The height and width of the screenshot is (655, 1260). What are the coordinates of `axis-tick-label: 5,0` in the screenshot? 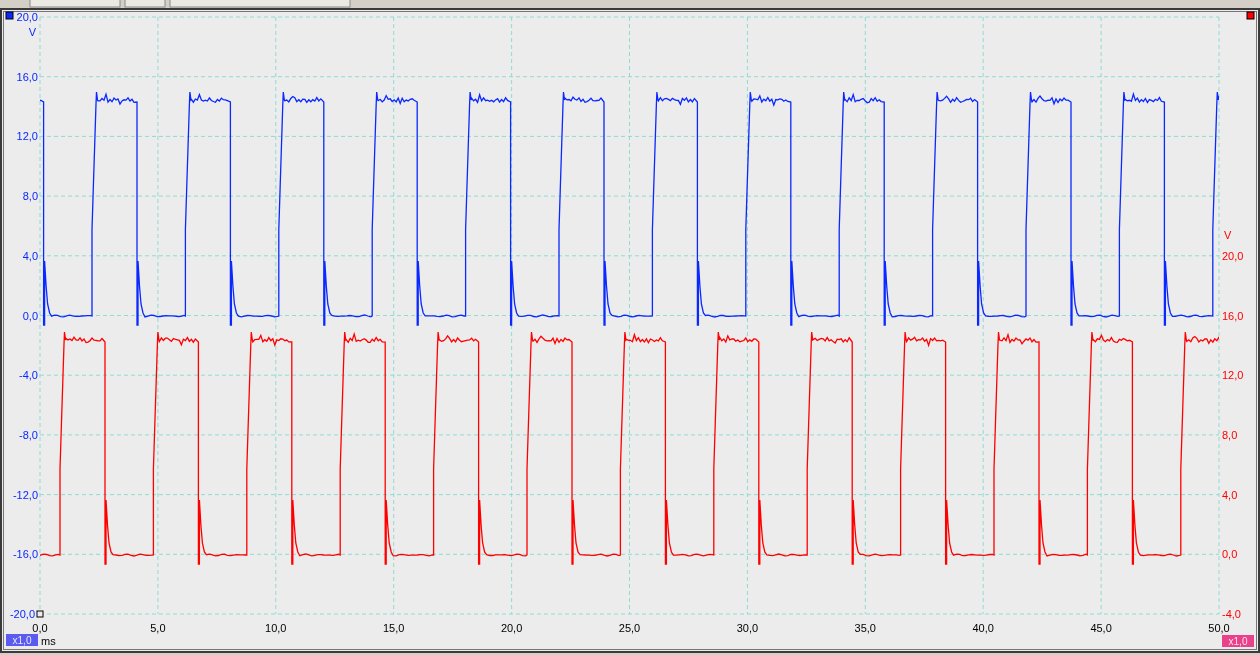 It's located at (158, 628).